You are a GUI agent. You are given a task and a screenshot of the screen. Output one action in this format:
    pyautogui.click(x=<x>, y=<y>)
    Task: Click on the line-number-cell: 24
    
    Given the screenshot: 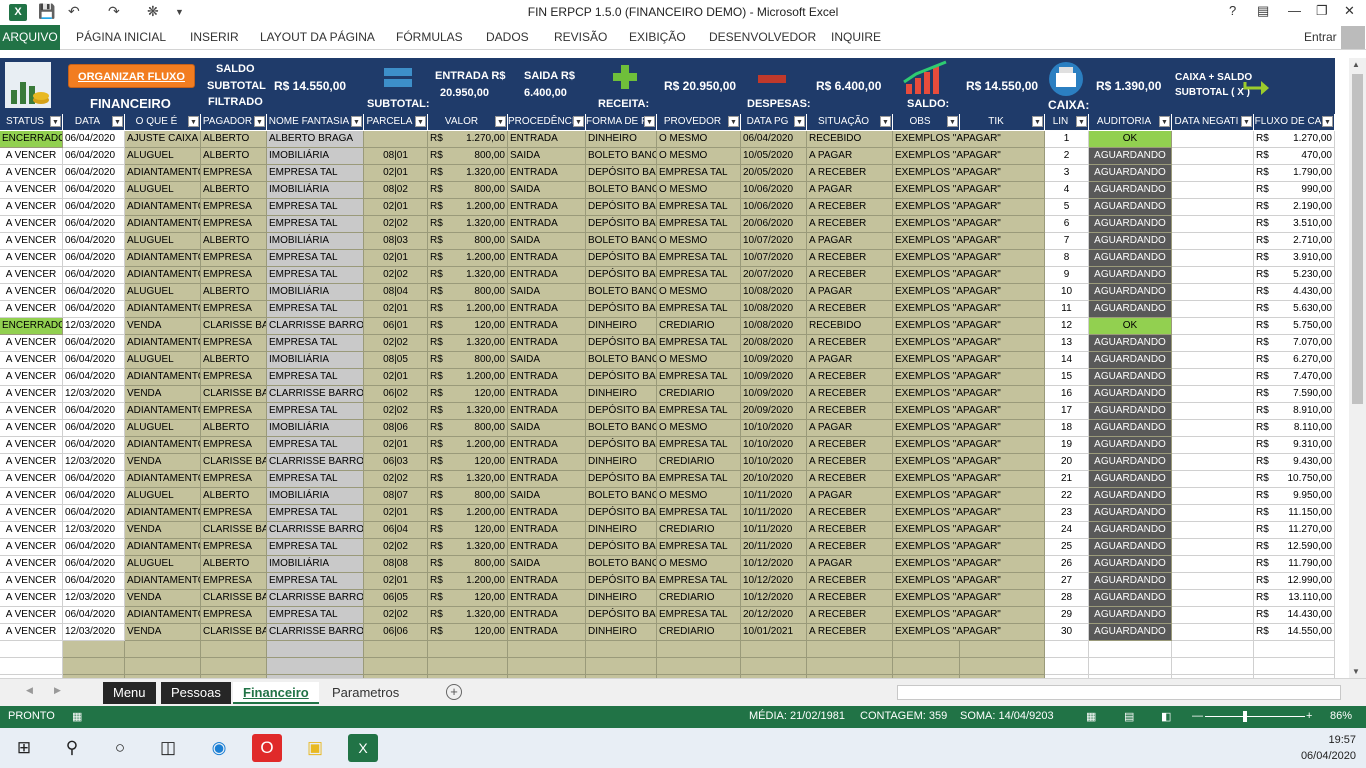 What is the action you would take?
    pyautogui.click(x=1067, y=530)
    